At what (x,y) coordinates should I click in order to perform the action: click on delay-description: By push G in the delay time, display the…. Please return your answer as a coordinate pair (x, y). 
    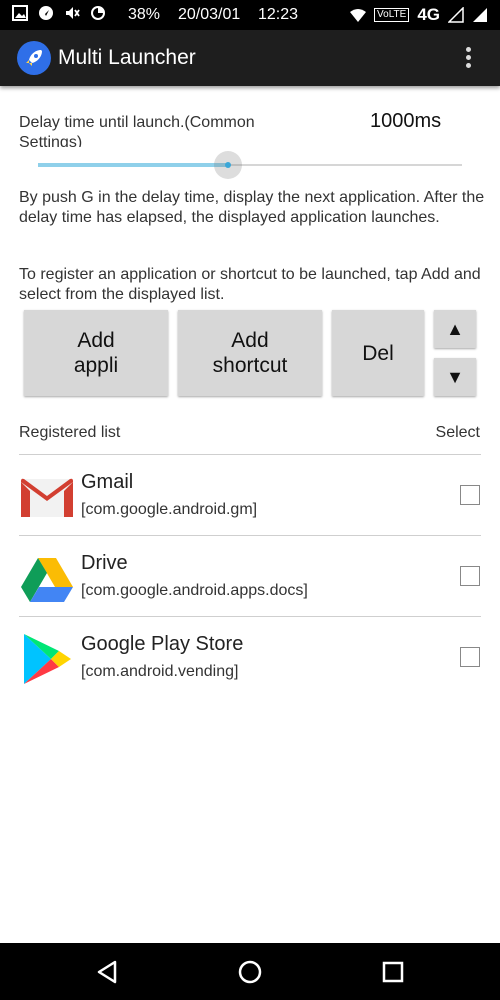
    Looking at the image, I should click on (252, 207).